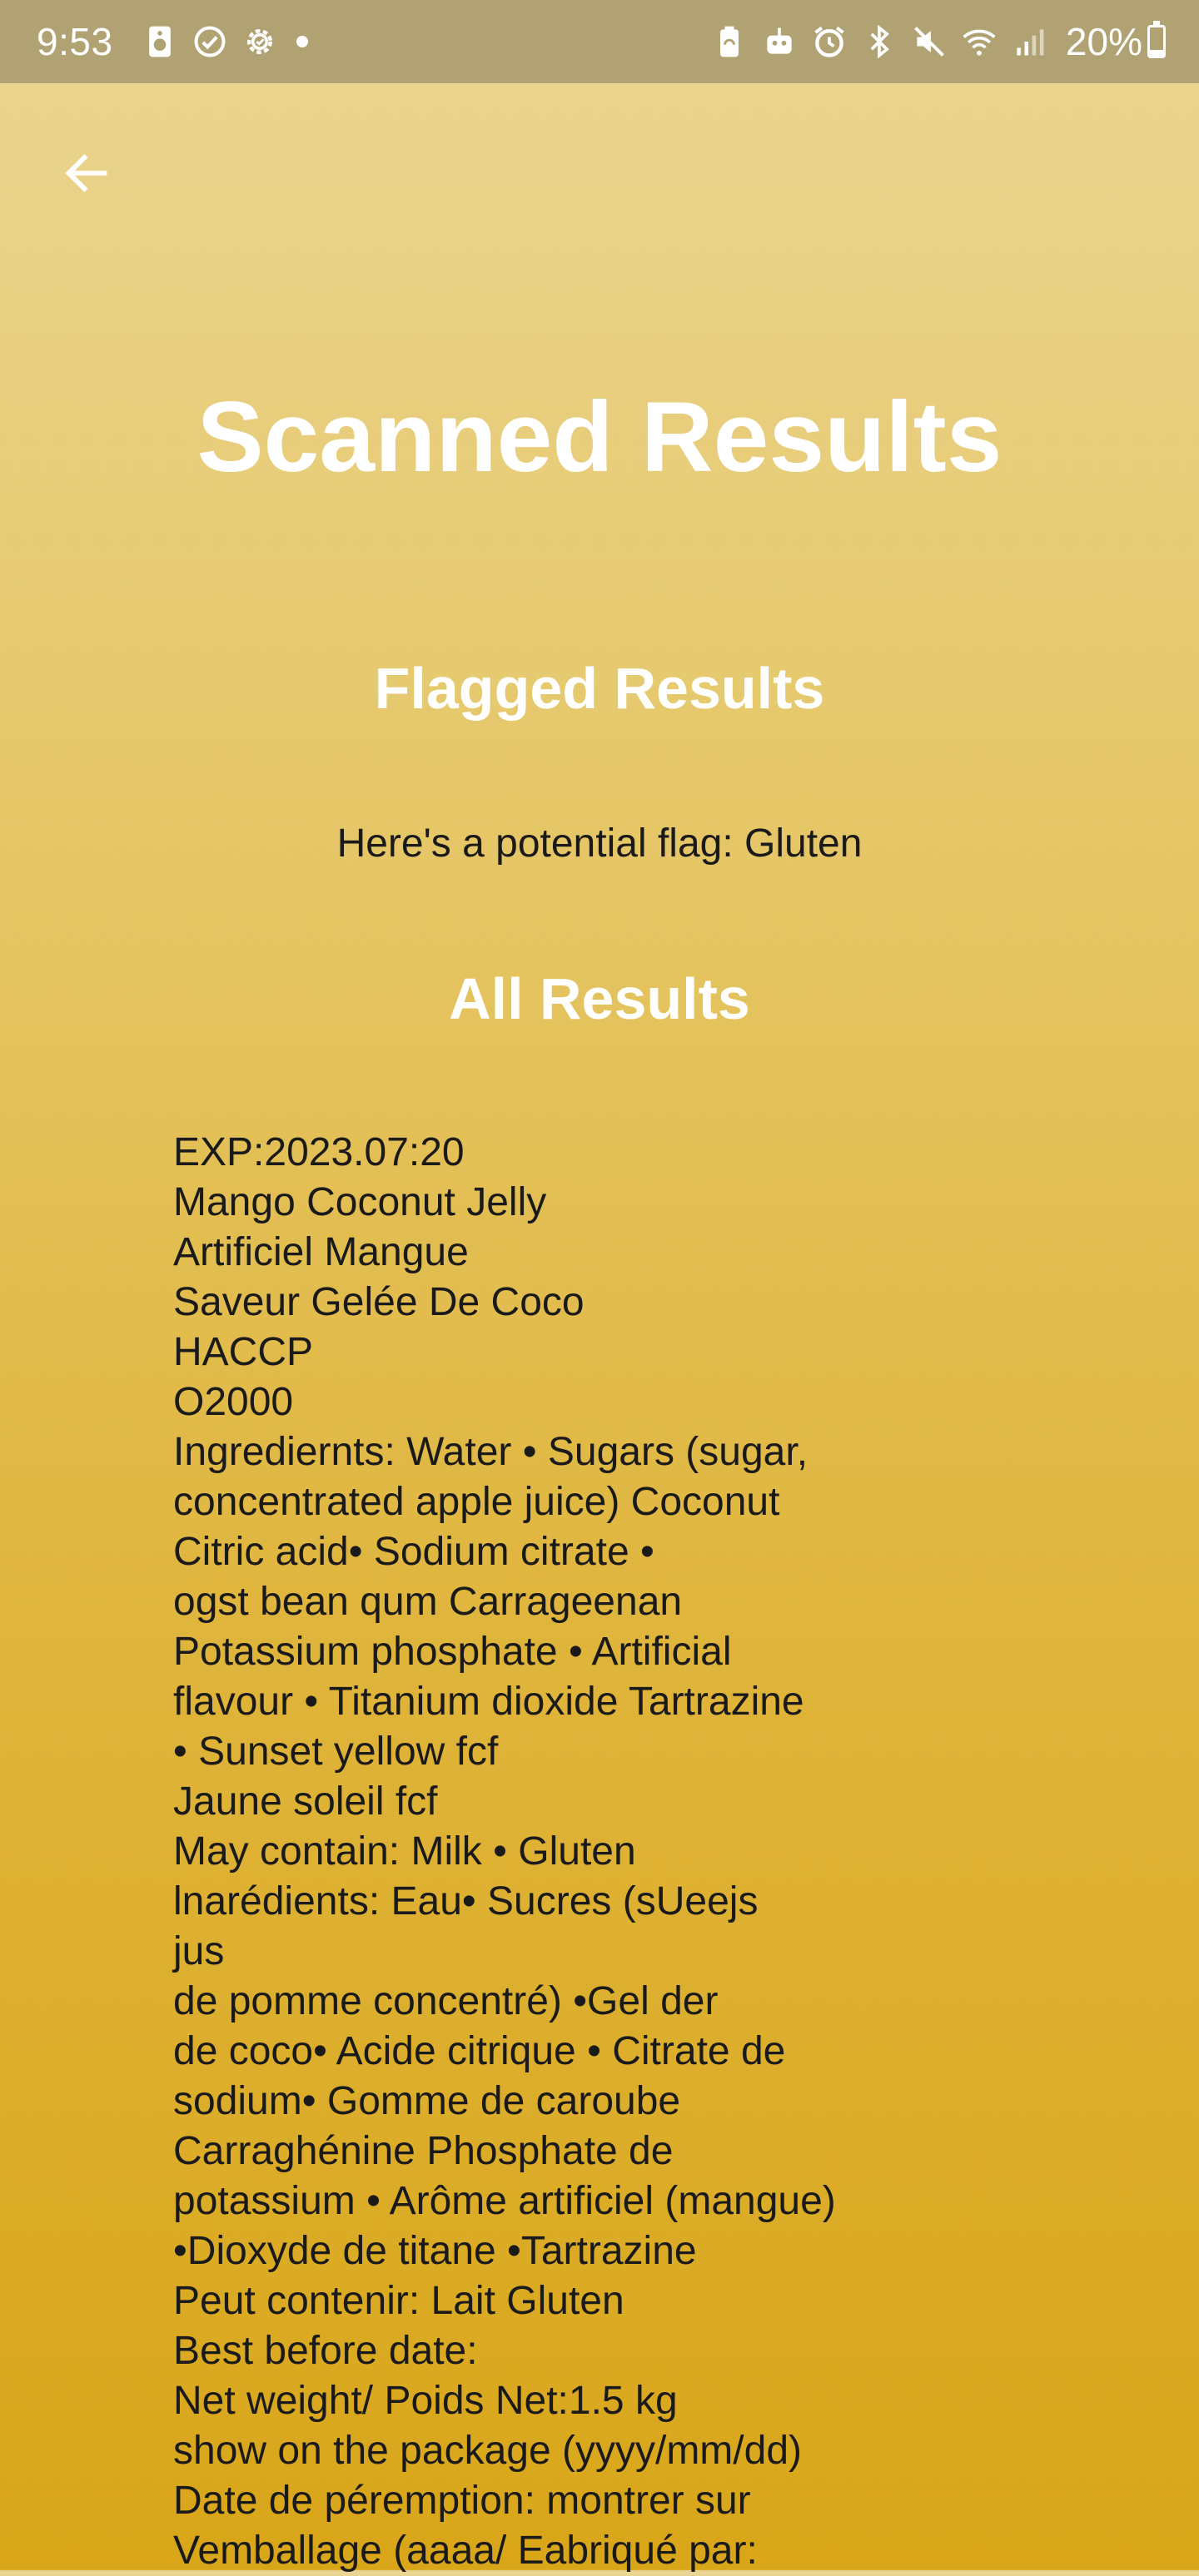 The width and height of the screenshot is (1199, 2576). I want to click on result-line: May contain: Milk • Gluten, so click(404, 1851).